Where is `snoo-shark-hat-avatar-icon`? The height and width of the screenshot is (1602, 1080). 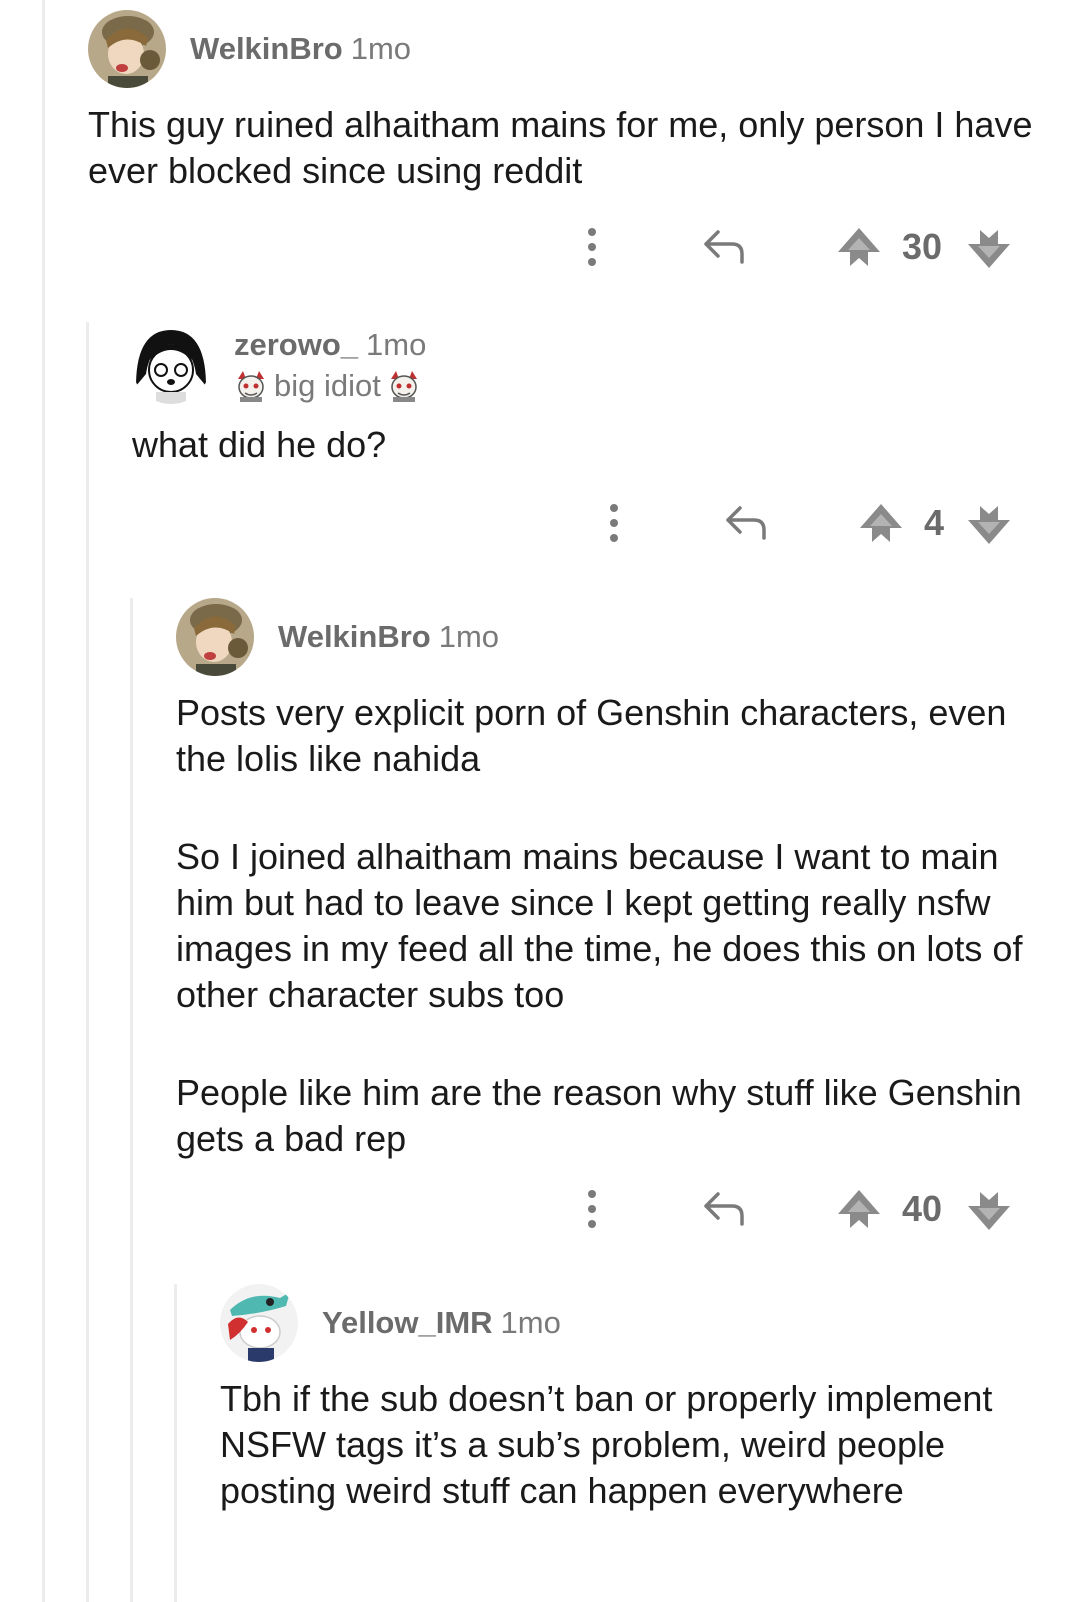 snoo-shark-hat-avatar-icon is located at coordinates (259, 1323).